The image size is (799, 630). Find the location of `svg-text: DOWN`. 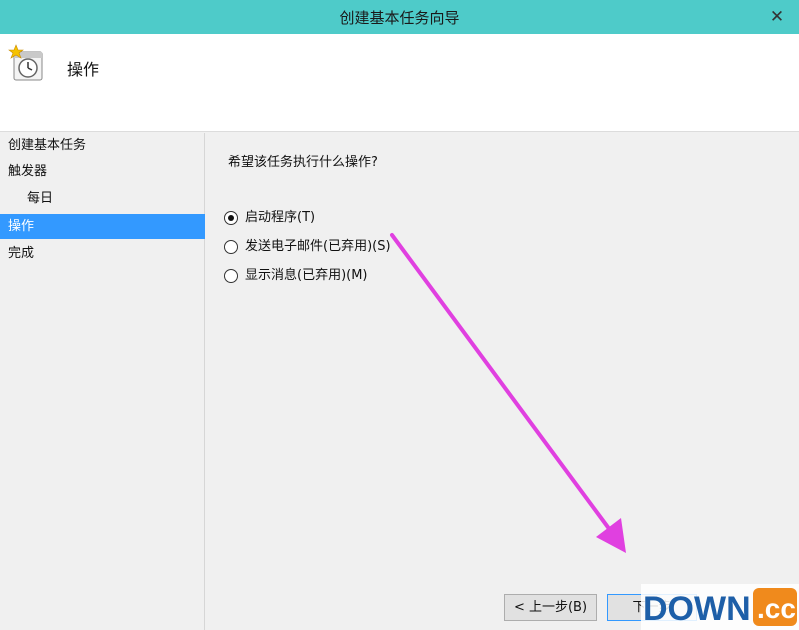

svg-text: DOWN is located at coordinates (697, 609).